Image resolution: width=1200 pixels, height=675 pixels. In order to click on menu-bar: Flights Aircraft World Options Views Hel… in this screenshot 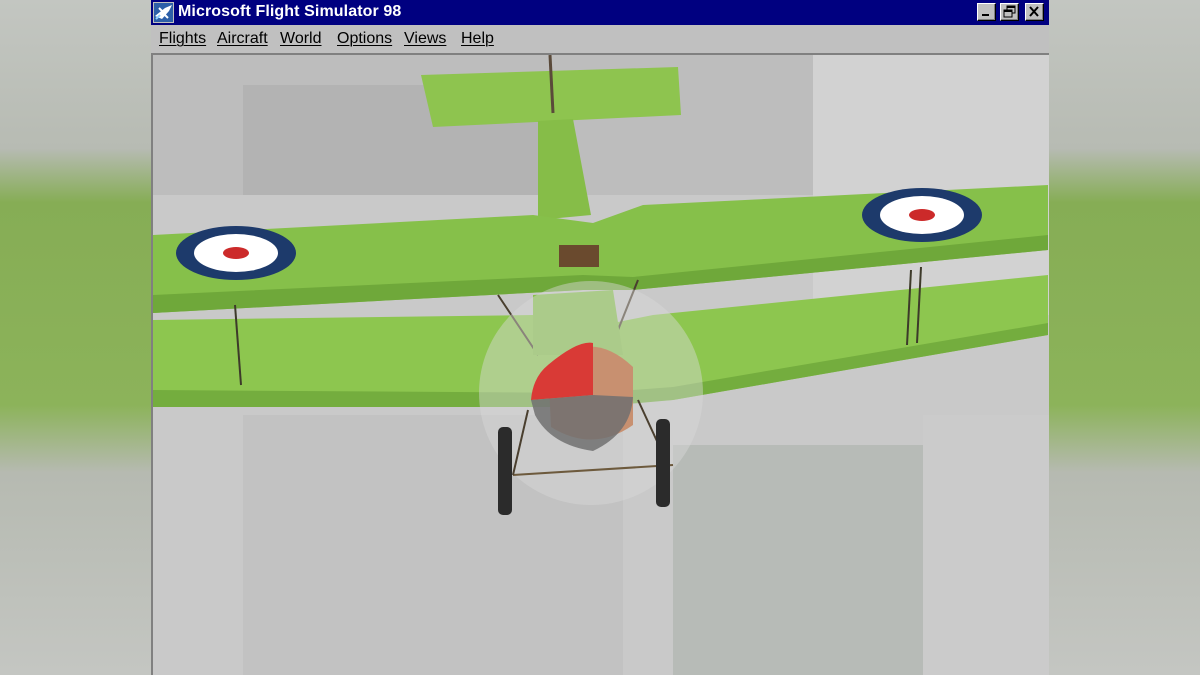, I will do `click(600, 39)`.